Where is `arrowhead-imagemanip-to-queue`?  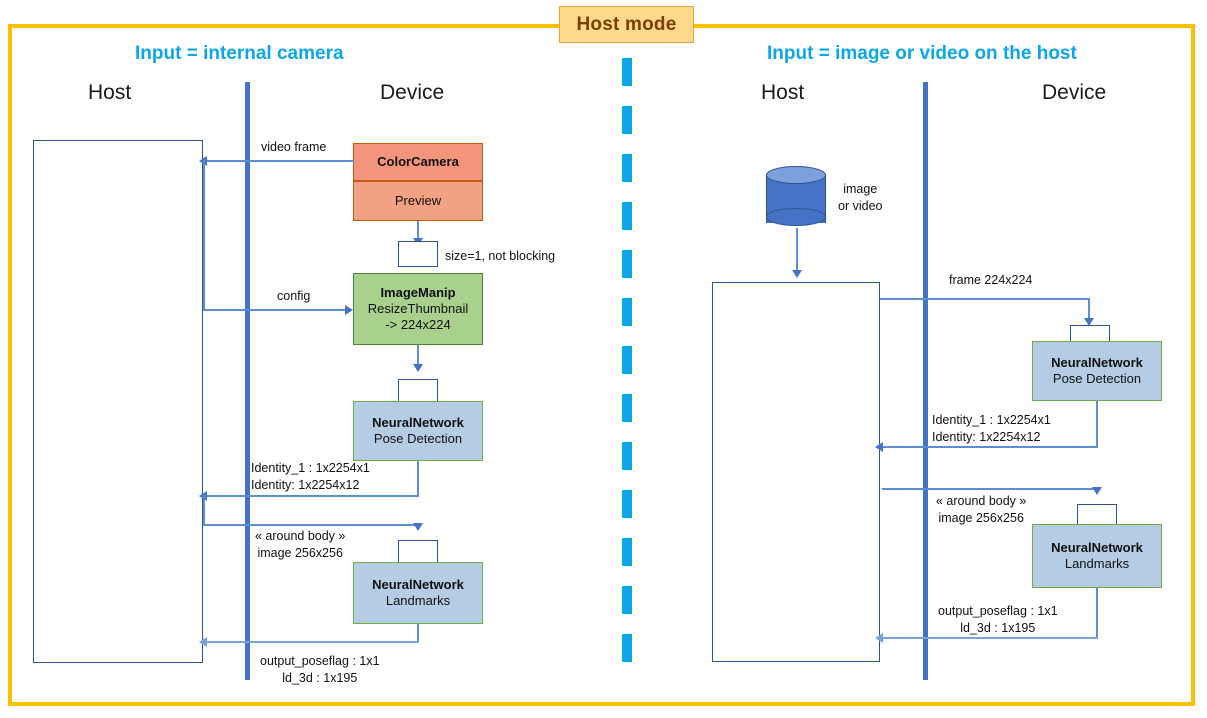 arrowhead-imagemanip-to-queue is located at coordinates (418, 368).